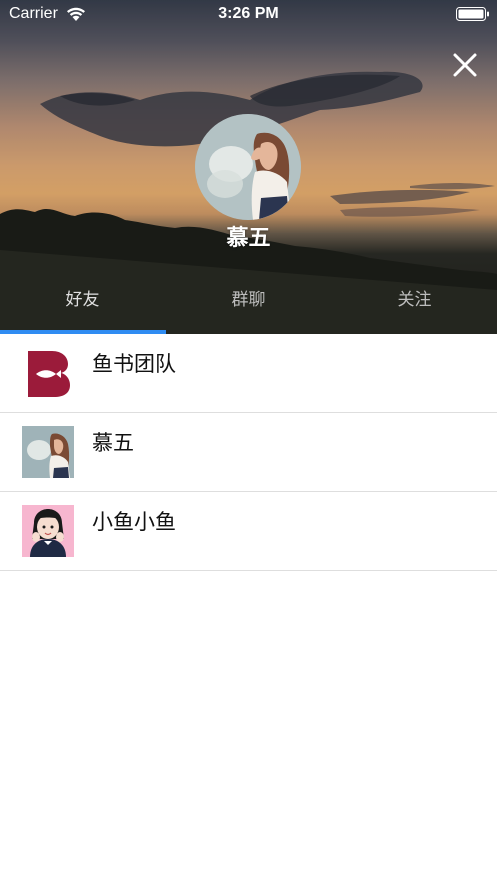 Image resolution: width=497 pixels, height=883 pixels. I want to click on tab-group-chats: 群聊, so click(248, 301).